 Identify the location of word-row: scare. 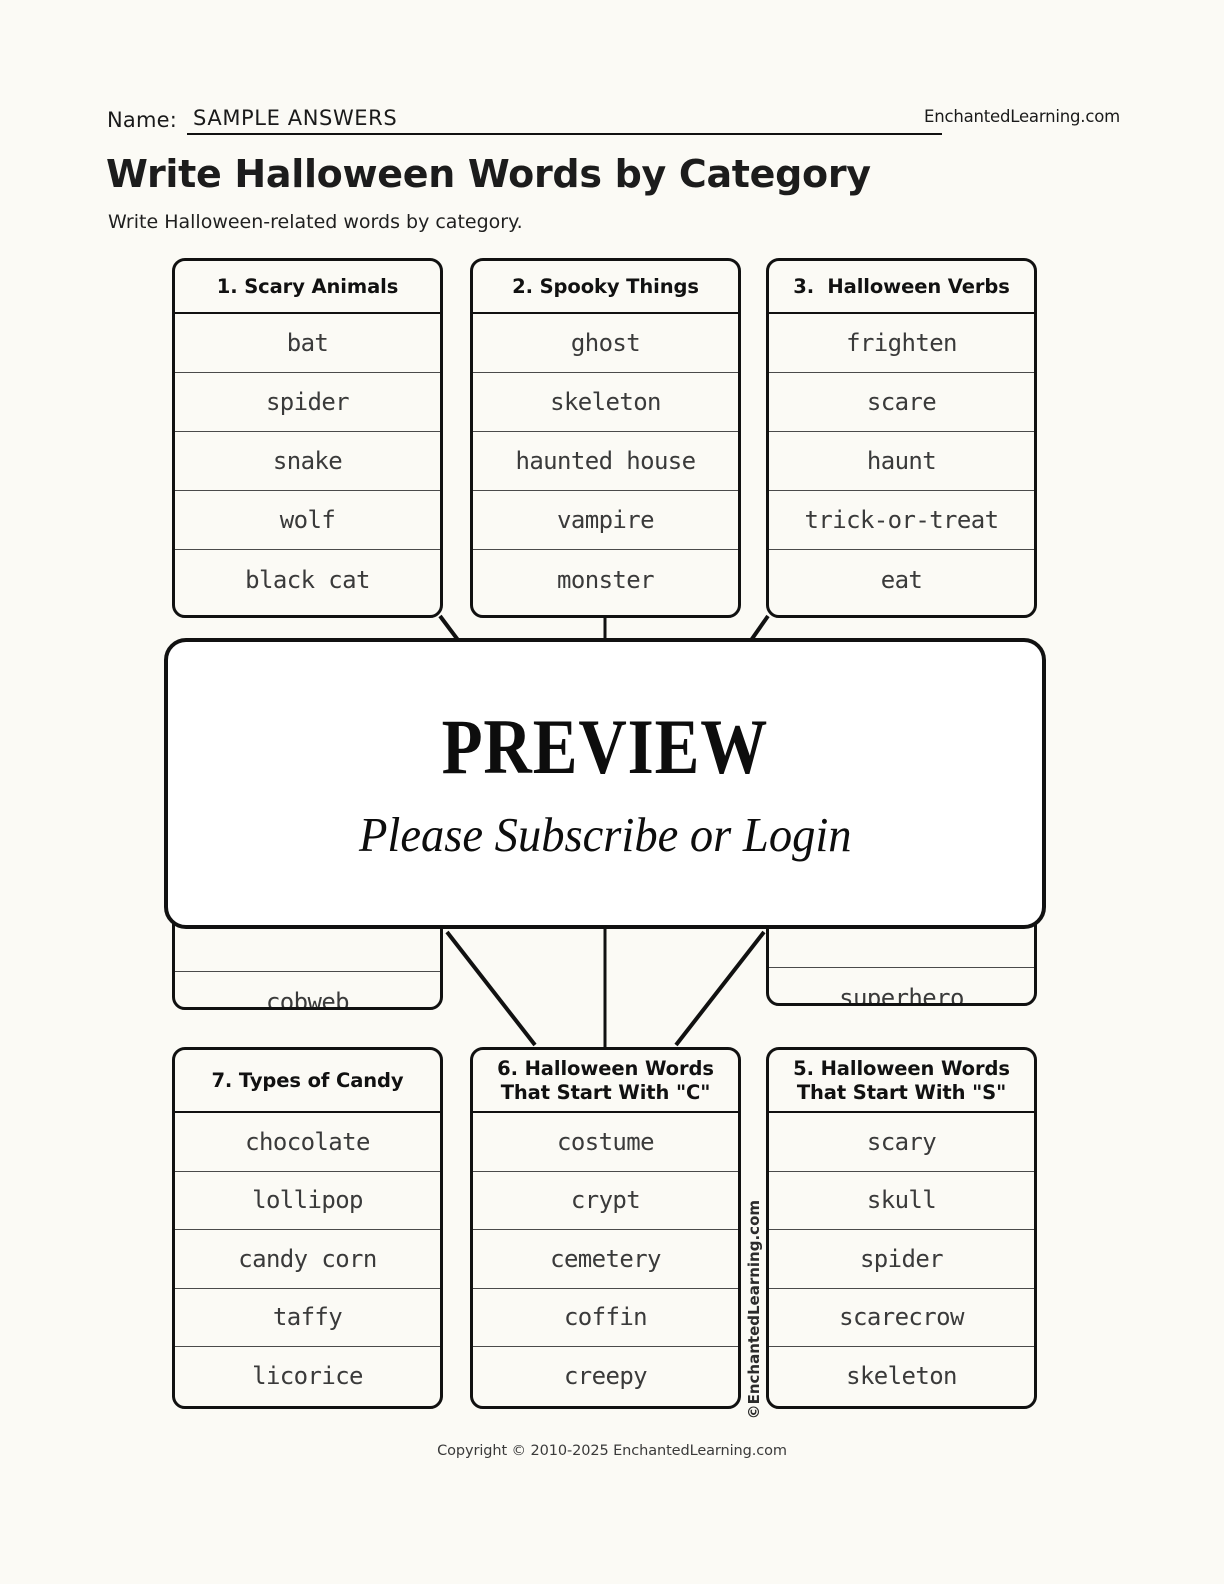
(901, 402).